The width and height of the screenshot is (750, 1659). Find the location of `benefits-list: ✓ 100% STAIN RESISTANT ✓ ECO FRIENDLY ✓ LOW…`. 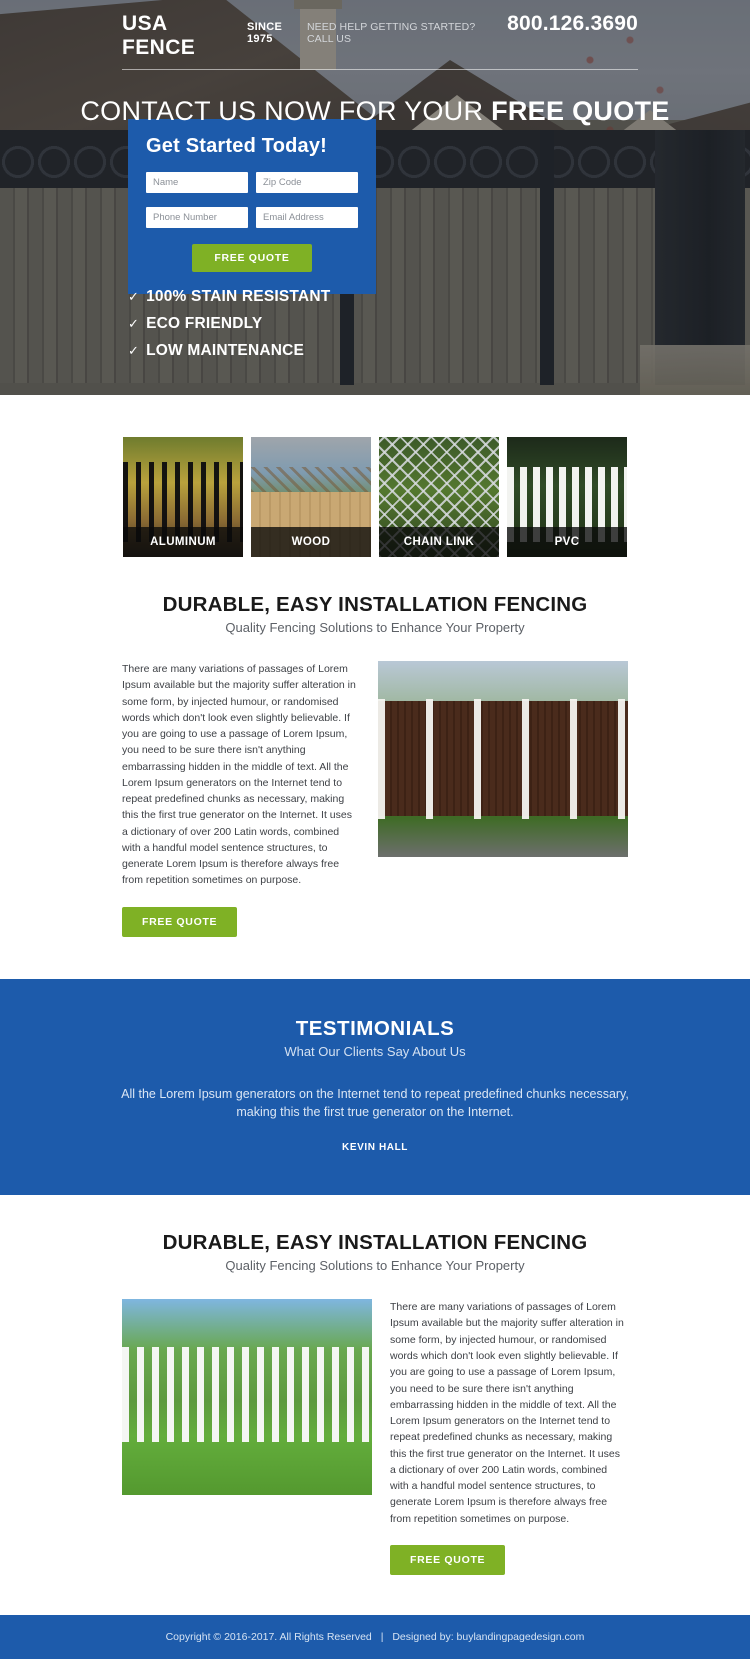

benefits-list: ✓ 100% STAIN RESISTANT ✓ ECO FRIENDLY ✓ LOW… is located at coordinates (229, 328).